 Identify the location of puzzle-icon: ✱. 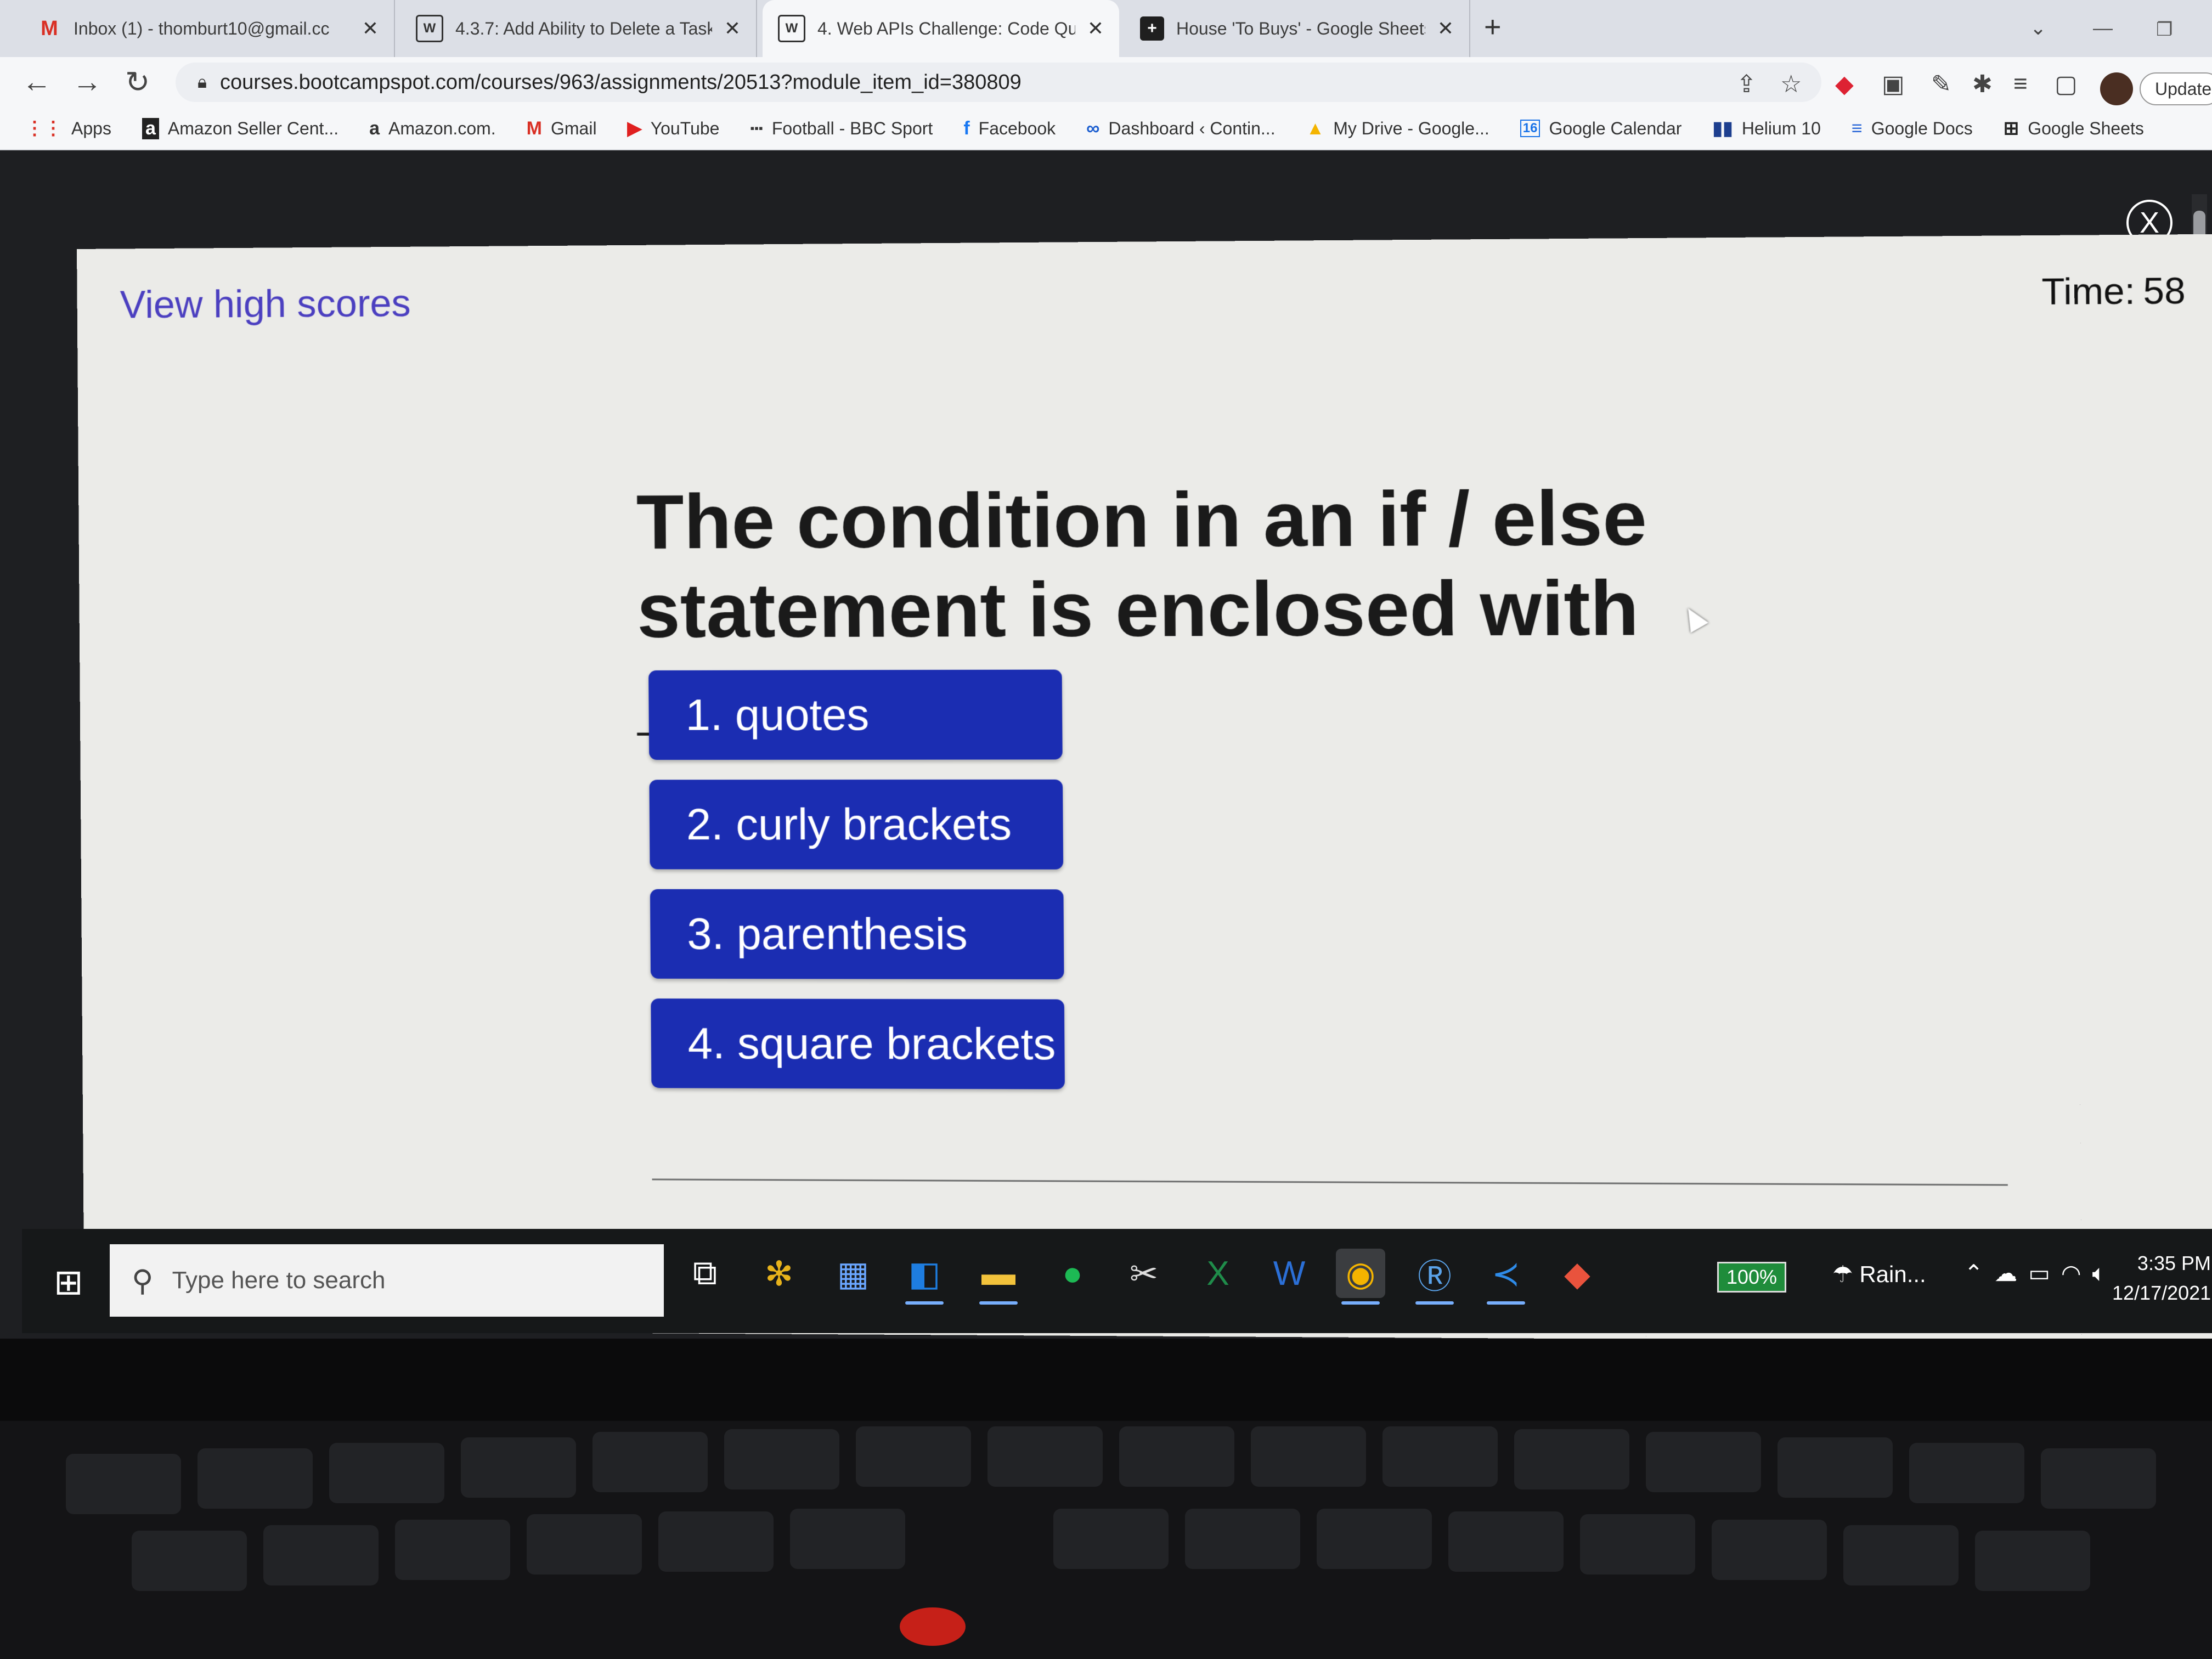
(1982, 84).